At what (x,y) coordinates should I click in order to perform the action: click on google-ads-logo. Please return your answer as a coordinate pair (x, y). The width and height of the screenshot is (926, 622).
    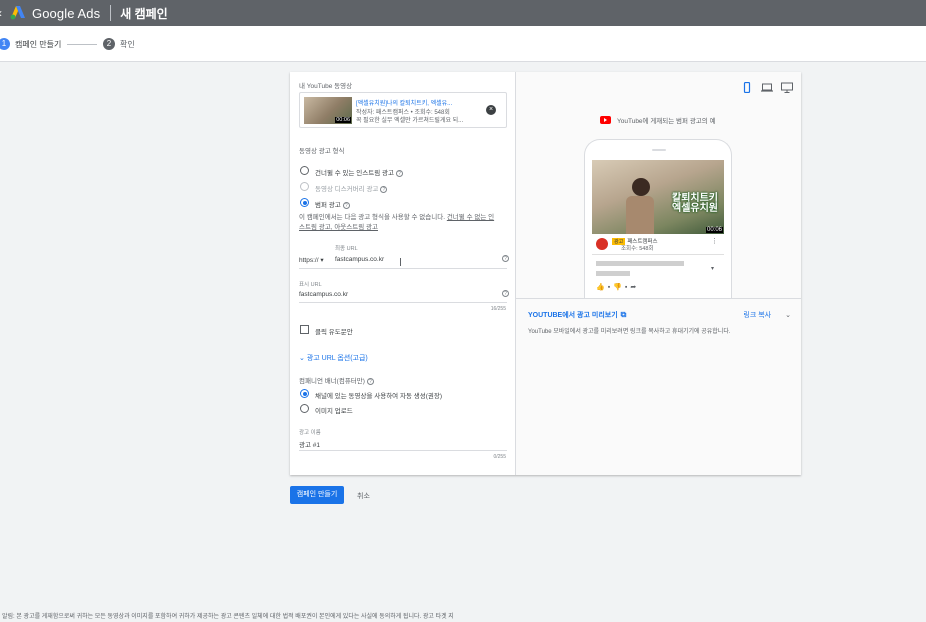
    Looking at the image, I should click on (18, 13).